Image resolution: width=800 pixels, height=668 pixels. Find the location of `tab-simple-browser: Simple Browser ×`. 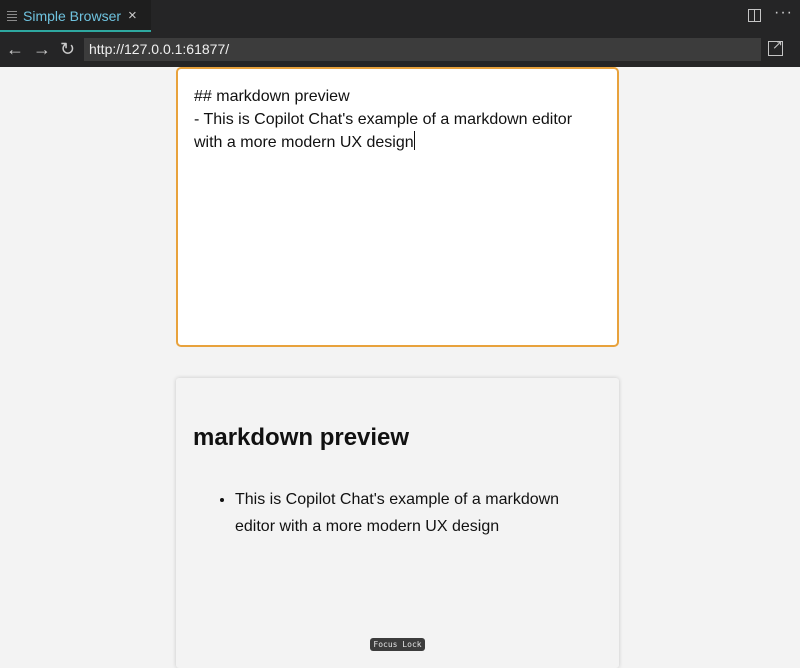

tab-simple-browser: Simple Browser × is located at coordinates (75, 16).